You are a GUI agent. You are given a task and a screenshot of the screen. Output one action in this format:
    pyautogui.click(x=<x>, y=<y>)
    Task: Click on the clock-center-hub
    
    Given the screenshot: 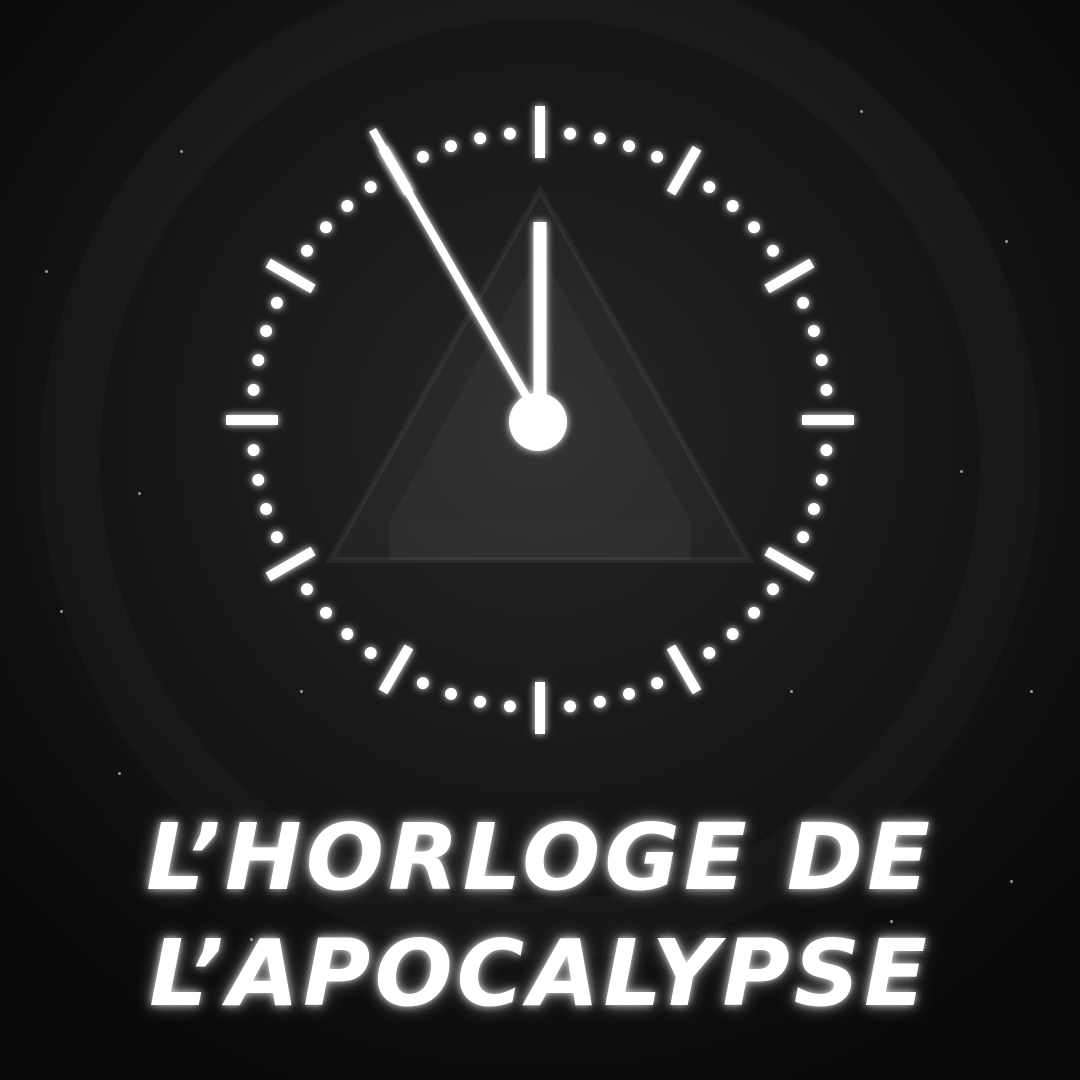 What is the action you would take?
    pyautogui.click(x=538, y=422)
    